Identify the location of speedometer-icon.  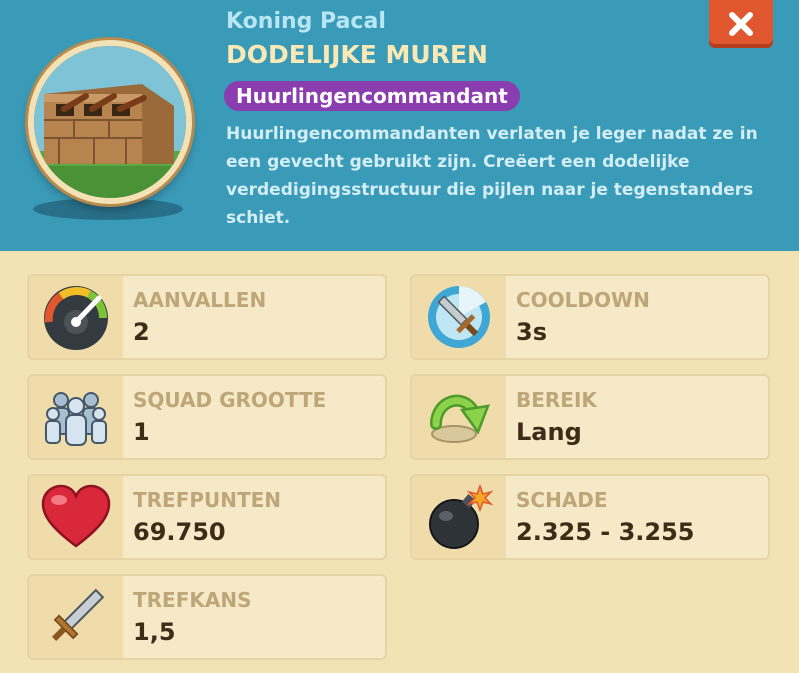
(76, 318).